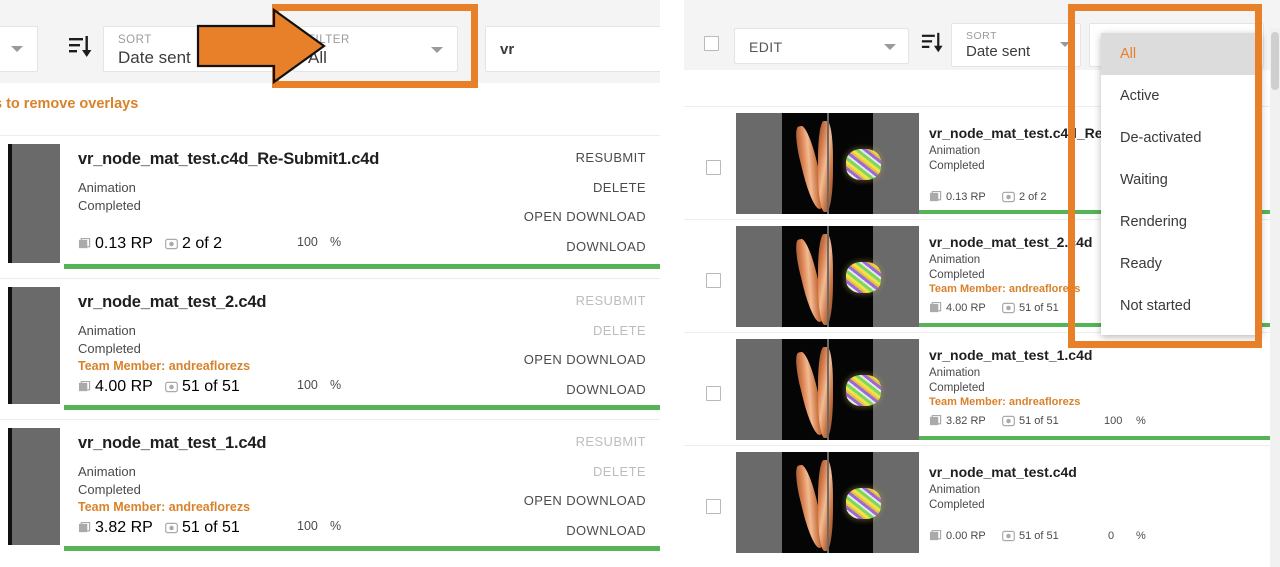  What do you see at coordinates (1181, 54) in the screenshot?
I see `menu-item-all: All` at bounding box center [1181, 54].